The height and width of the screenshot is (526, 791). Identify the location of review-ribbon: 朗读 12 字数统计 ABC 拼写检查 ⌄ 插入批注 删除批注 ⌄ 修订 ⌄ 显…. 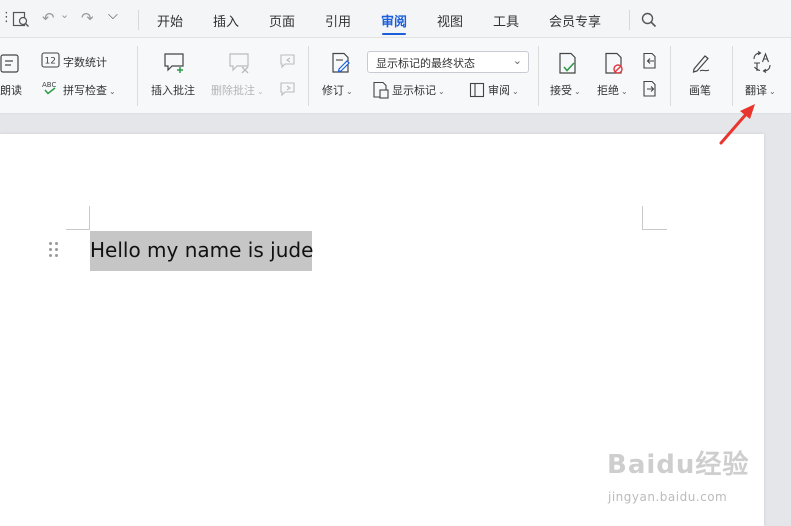
(395, 76).